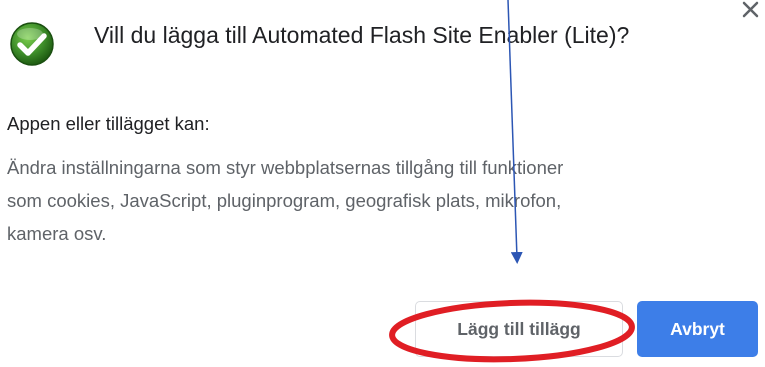  Describe the element at coordinates (57, 233) in the screenshot. I see `permission-text-line: kamera osv.` at that location.